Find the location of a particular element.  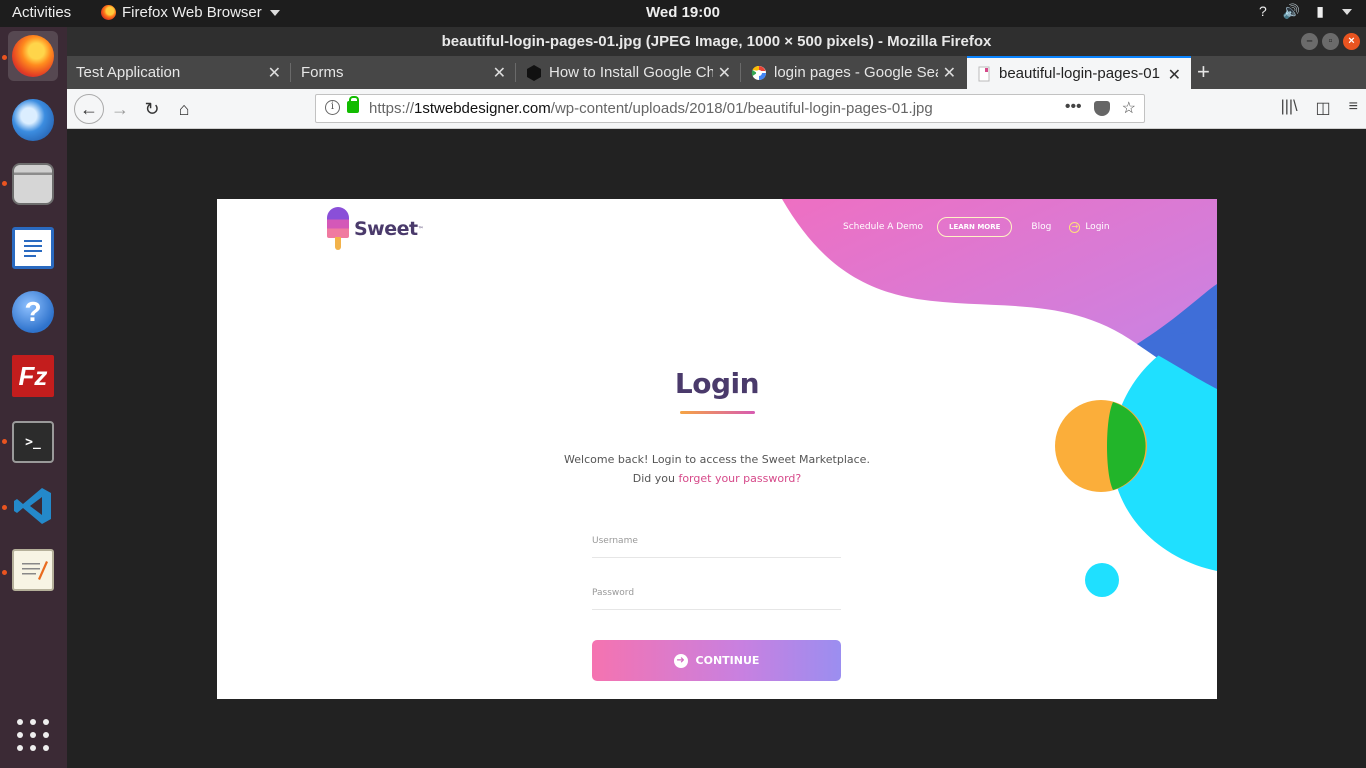

filezilla-icon: Fz is located at coordinates (33, 376).